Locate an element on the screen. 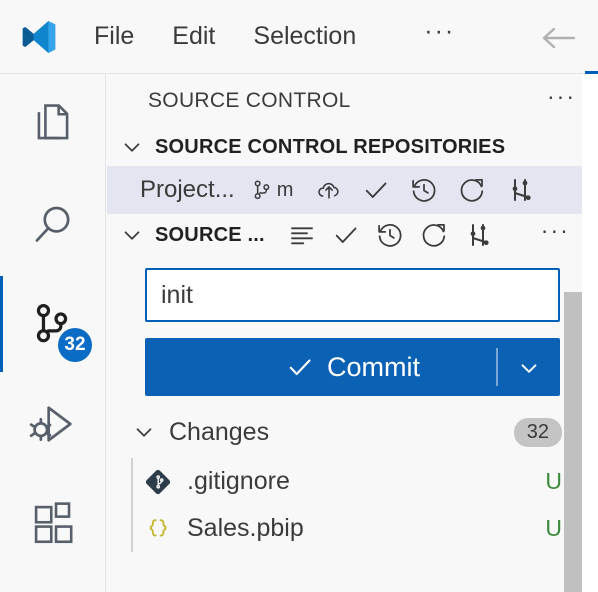 The image size is (598, 592). section-header-repositories-label: SOURCE CONTROL REPOSITORIES is located at coordinates (330, 146).